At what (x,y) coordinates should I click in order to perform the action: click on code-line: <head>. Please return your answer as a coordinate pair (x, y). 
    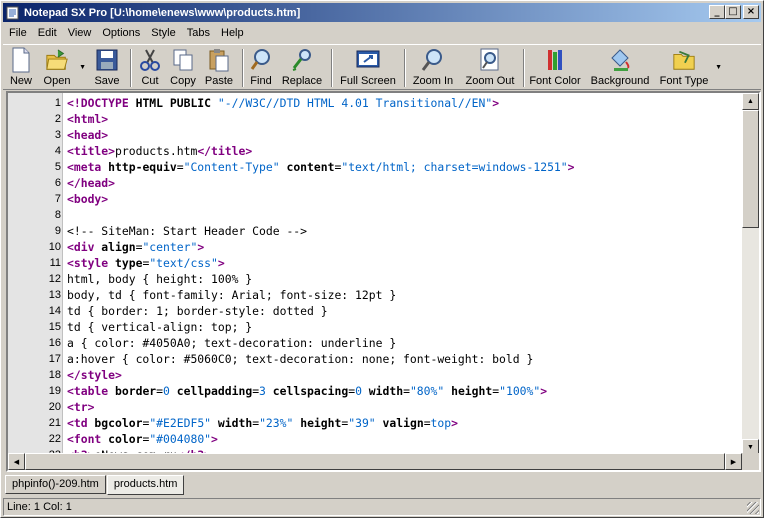
    Looking at the image, I should click on (87, 135).